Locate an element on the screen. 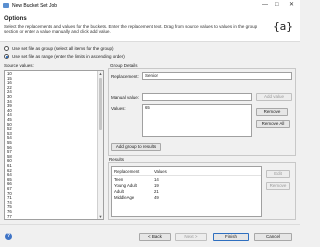 This screenshot has width=320, height=247. source-values-label: Source values: is located at coordinates (19, 65).